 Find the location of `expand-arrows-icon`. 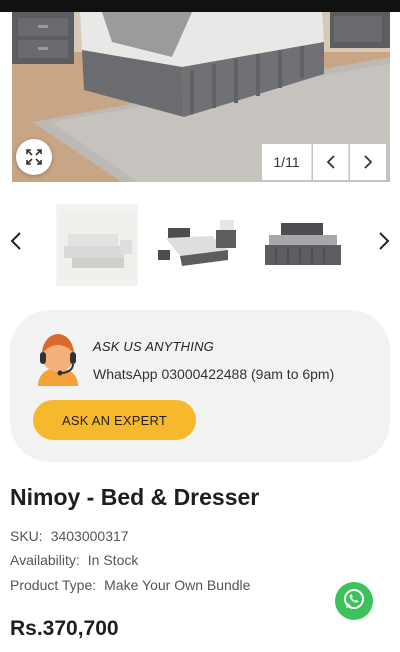

expand-arrows-icon is located at coordinates (34, 157).